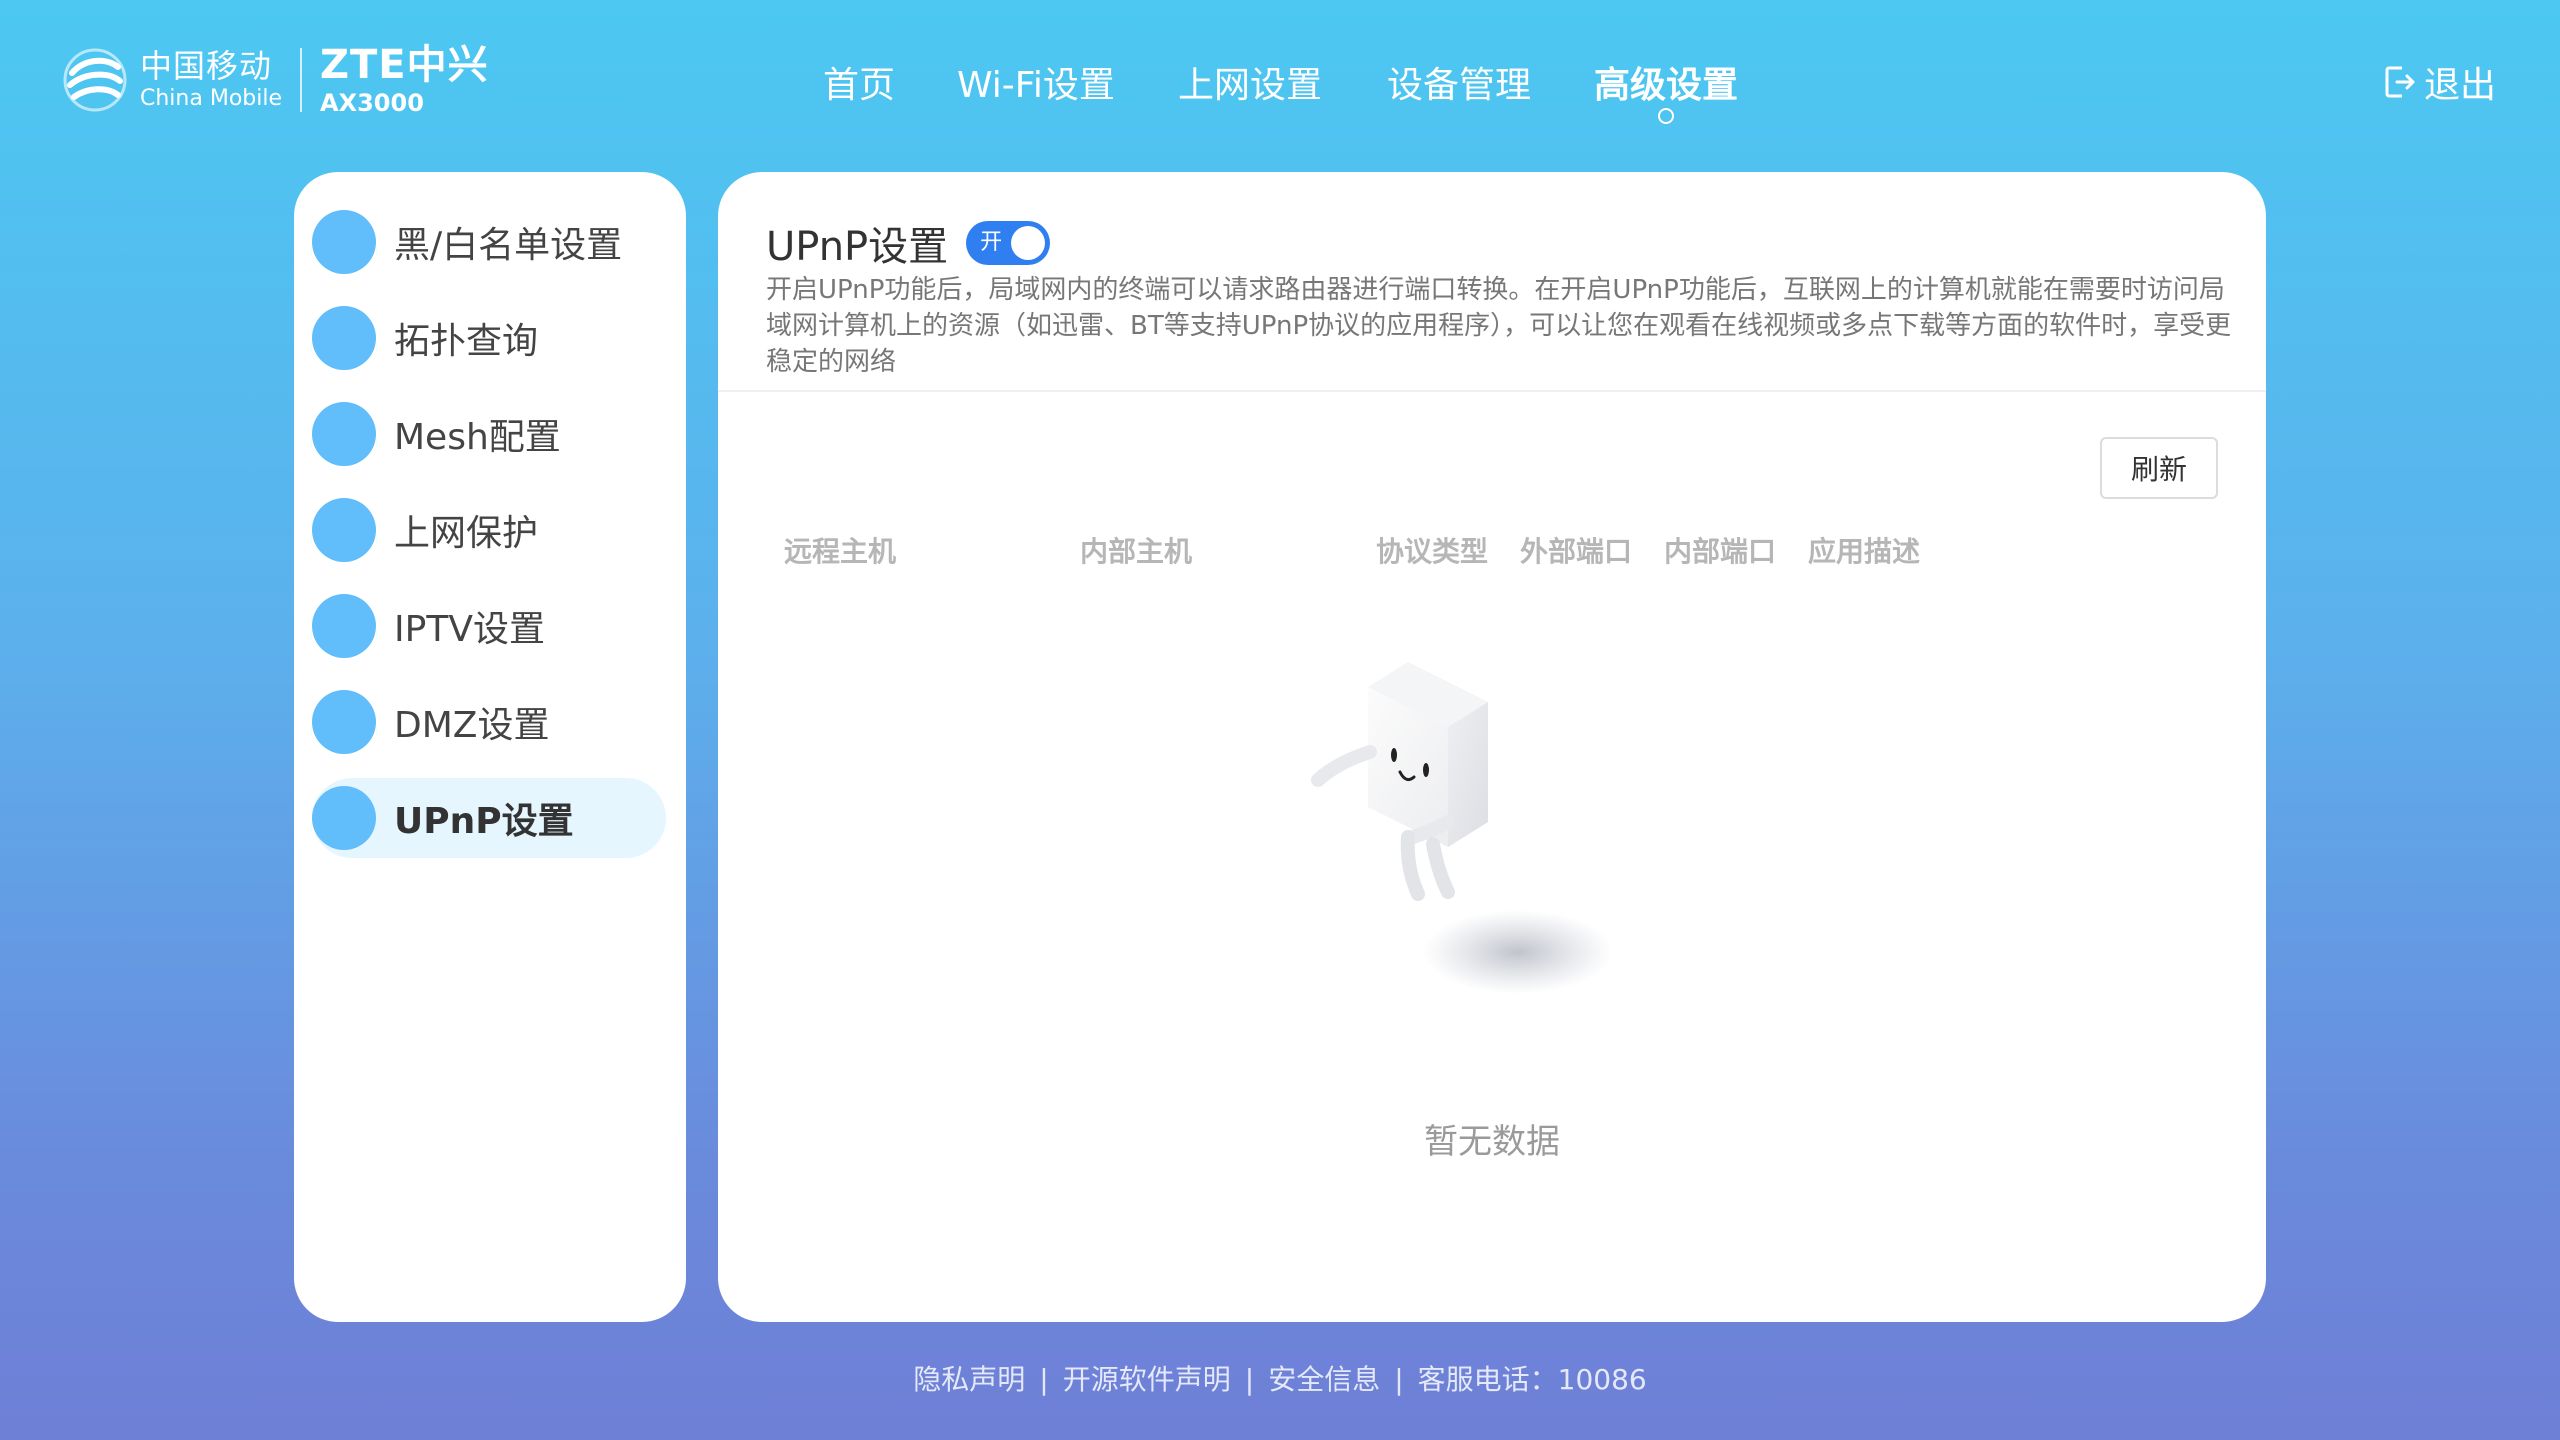 The width and height of the screenshot is (2560, 1440). What do you see at coordinates (859, 85) in the screenshot?
I see `nav-home-label: 首页` at bounding box center [859, 85].